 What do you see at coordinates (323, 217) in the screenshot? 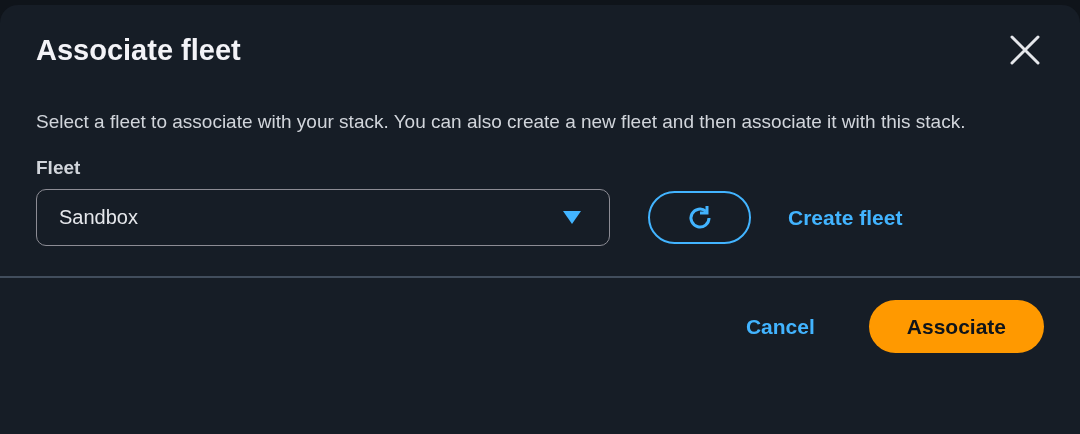
I see `fleet-select: Sandbox` at bounding box center [323, 217].